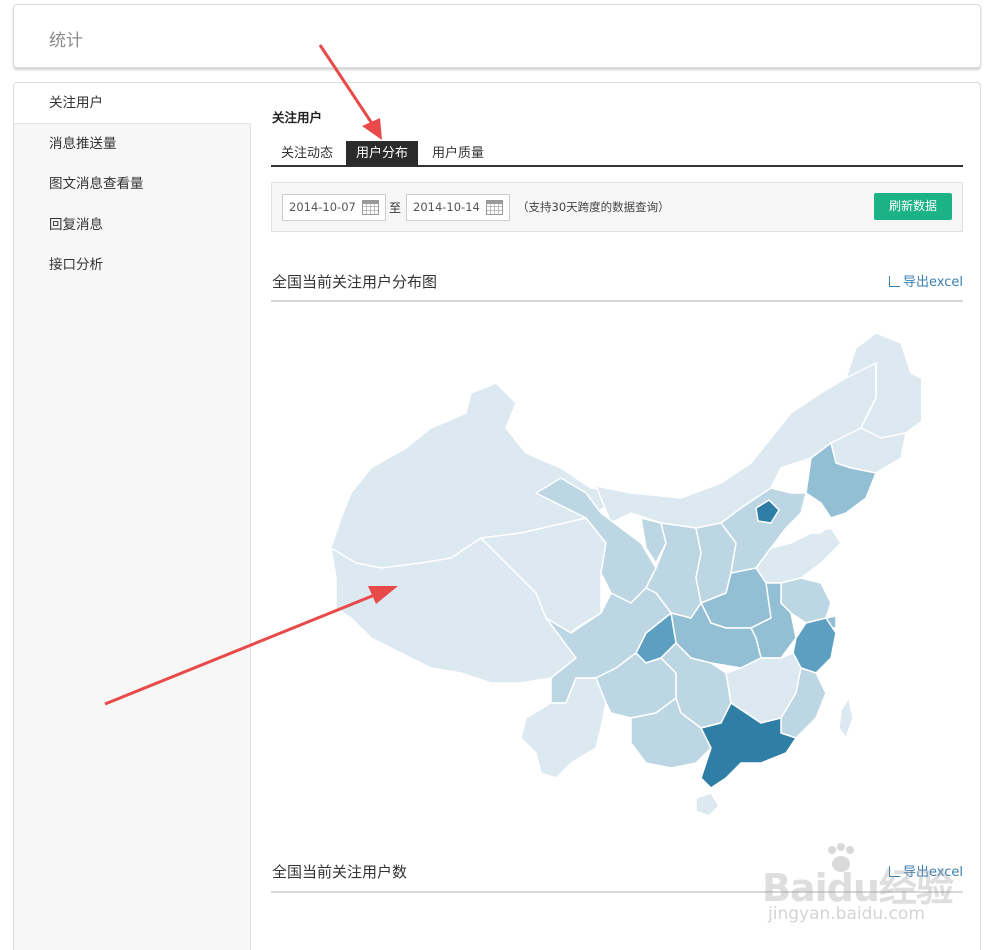 The height and width of the screenshot is (950, 1000). I want to click on date-range-hint: （支持30天跨度的数据查询）, so click(593, 207).